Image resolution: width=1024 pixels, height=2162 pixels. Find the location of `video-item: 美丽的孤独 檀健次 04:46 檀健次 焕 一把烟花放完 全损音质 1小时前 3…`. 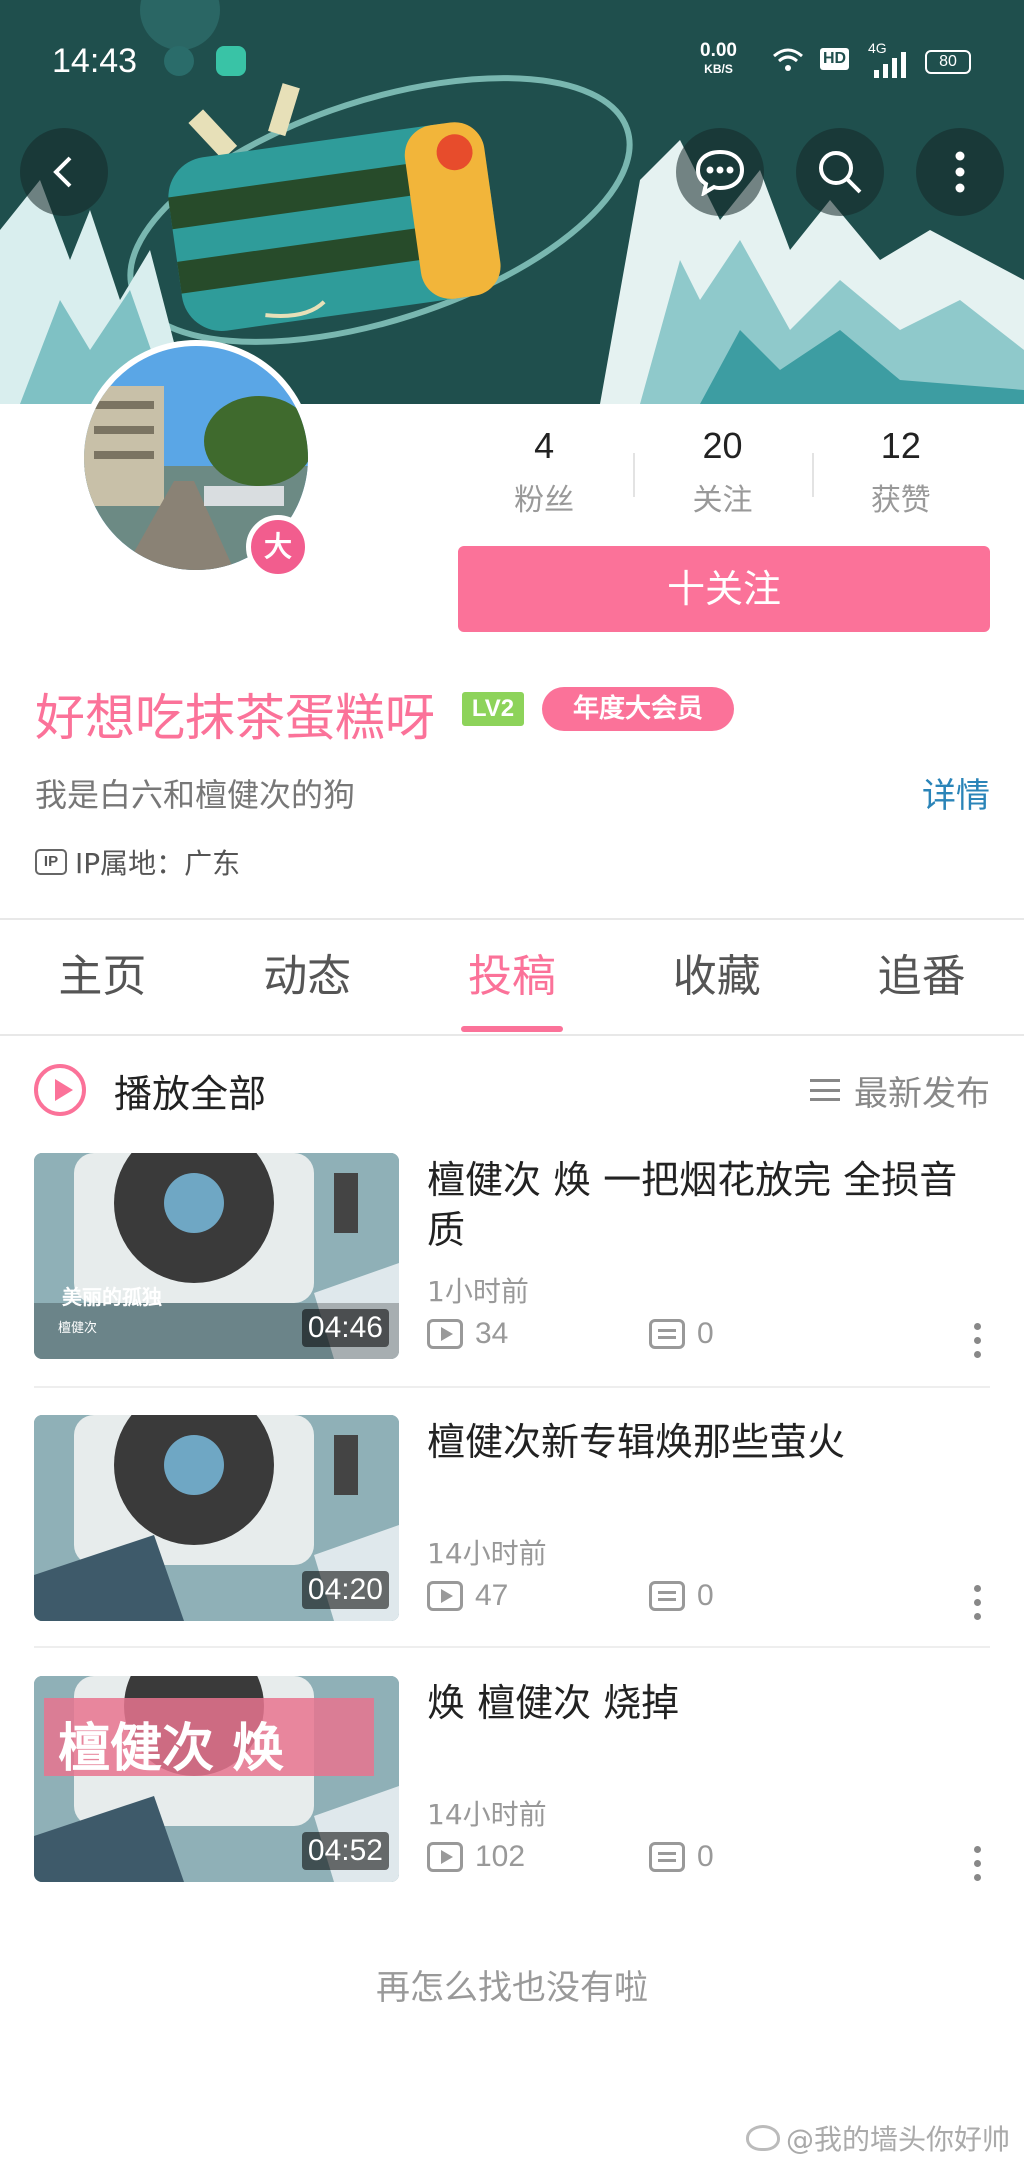

video-item: 美丽的孤独 檀健次 04:46 檀健次 焕 一把烟花放完 全损音质 1小时前 3… is located at coordinates (512, 1256).